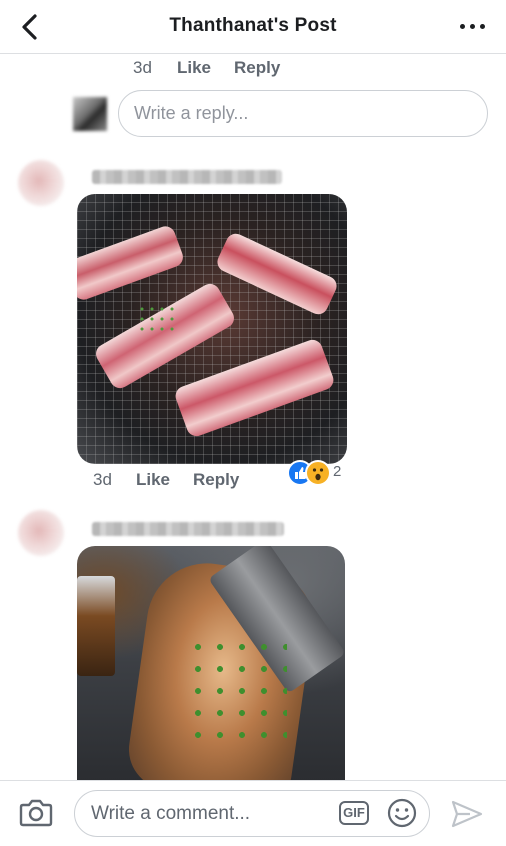 This screenshot has width=506, height=846. I want to click on emoji-button, so click(402, 813).